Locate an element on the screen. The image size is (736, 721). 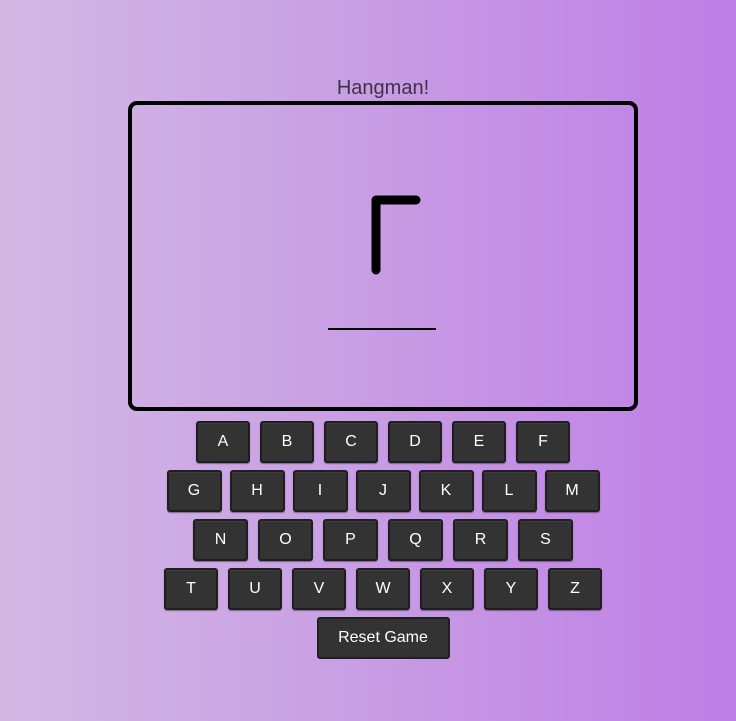
letter-key-u: U is located at coordinates (255, 589).